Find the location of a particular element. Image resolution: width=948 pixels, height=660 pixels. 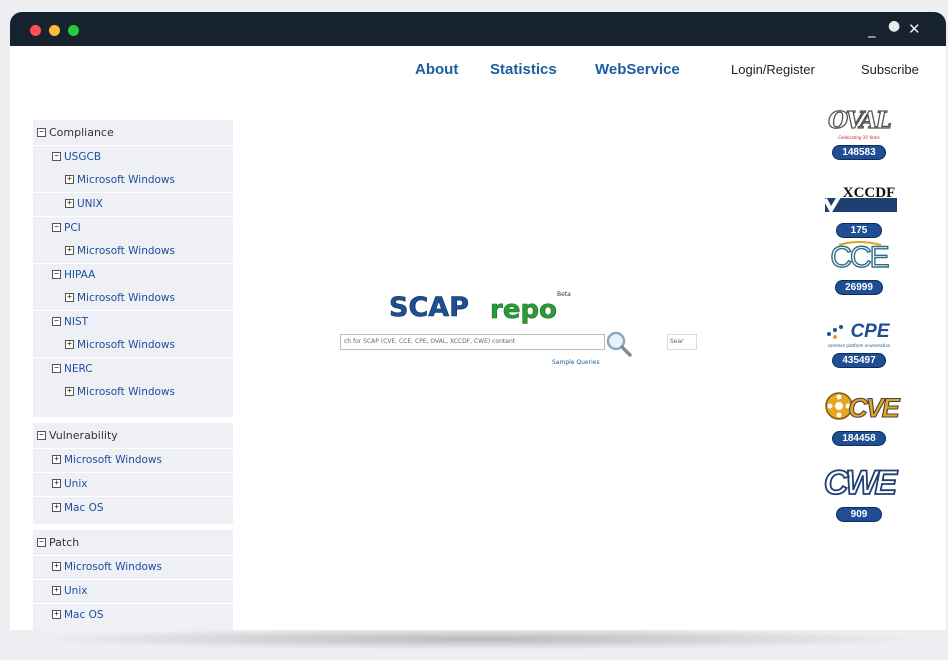

sample-queries-link: Sample Queries is located at coordinates (576, 362).